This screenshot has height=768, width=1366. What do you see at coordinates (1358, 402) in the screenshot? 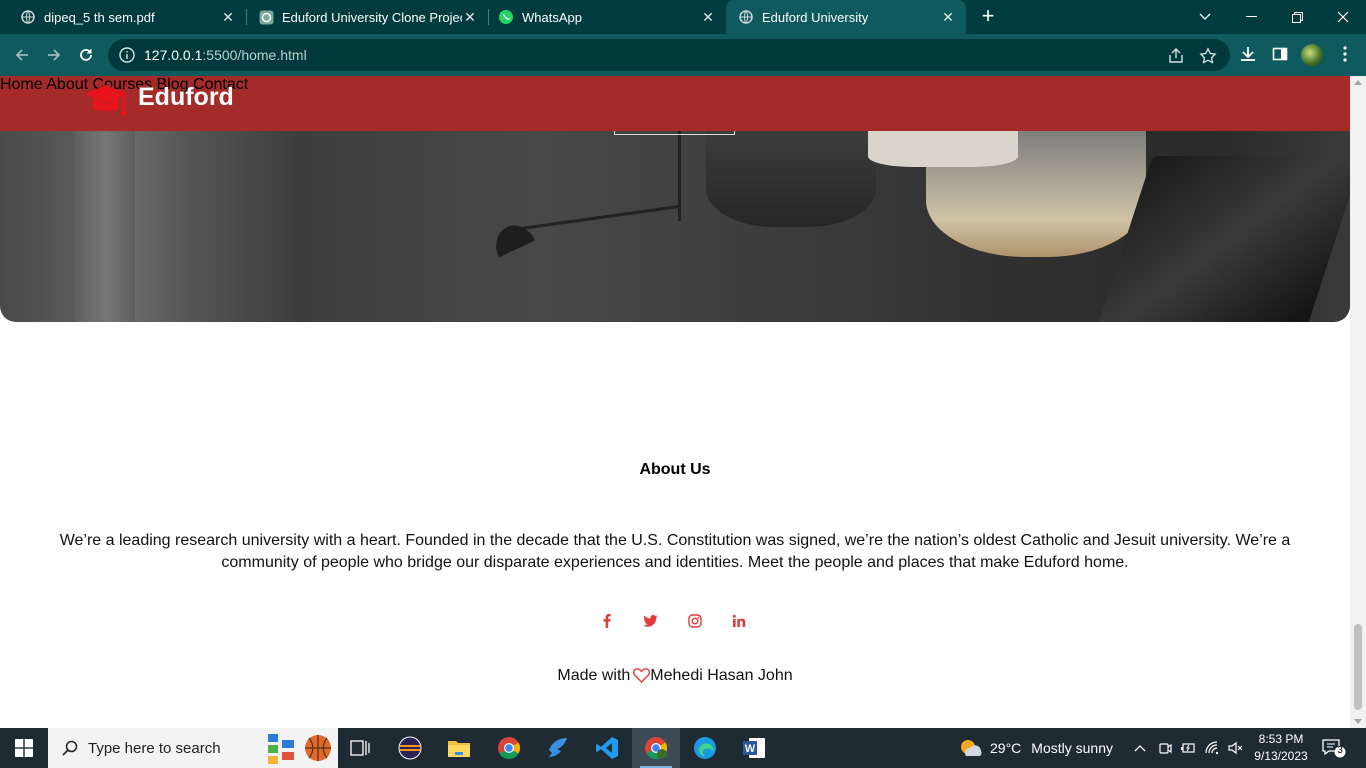
I see `page-scrollbar` at bounding box center [1358, 402].